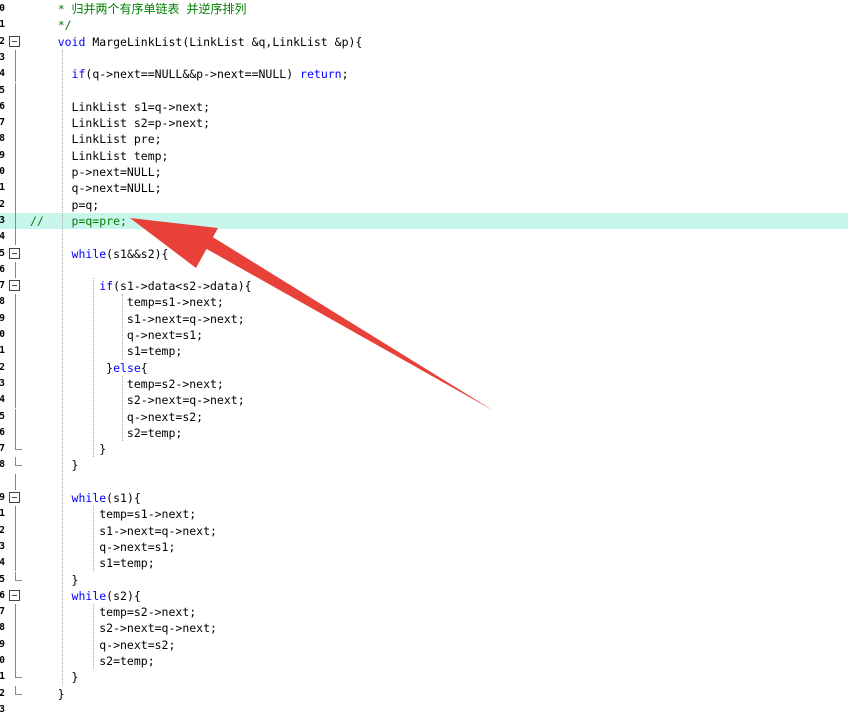  What do you see at coordinates (120, 123) in the screenshot?
I see `code-text: LinkList s2=p->next;` at bounding box center [120, 123].